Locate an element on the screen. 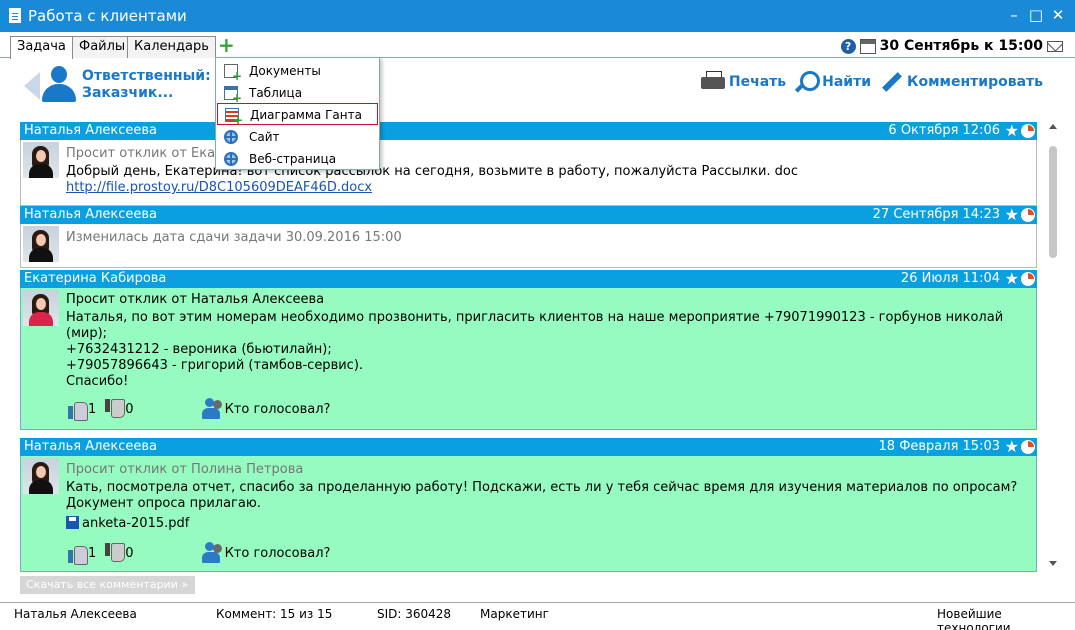 The image size is (1075, 630). menu-item-site: Сайт is located at coordinates (297, 137).